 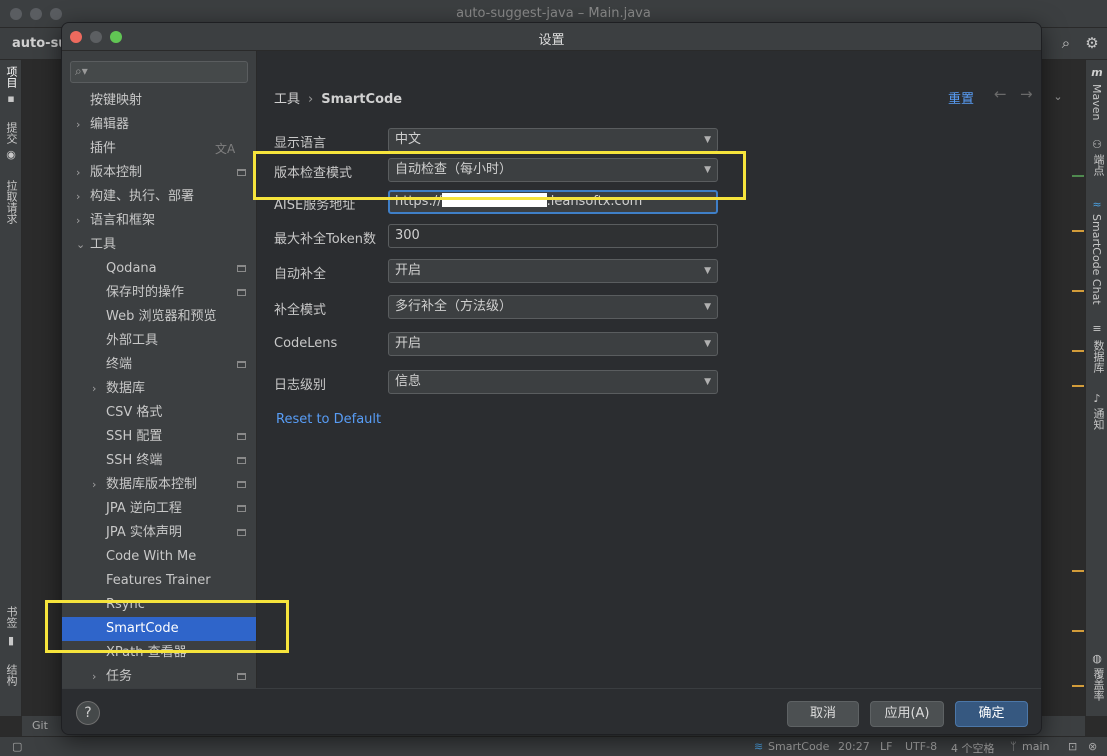 What do you see at coordinates (1098, 419) in the screenshot?
I see `tool-tab-notifications: 通知` at bounding box center [1098, 419].